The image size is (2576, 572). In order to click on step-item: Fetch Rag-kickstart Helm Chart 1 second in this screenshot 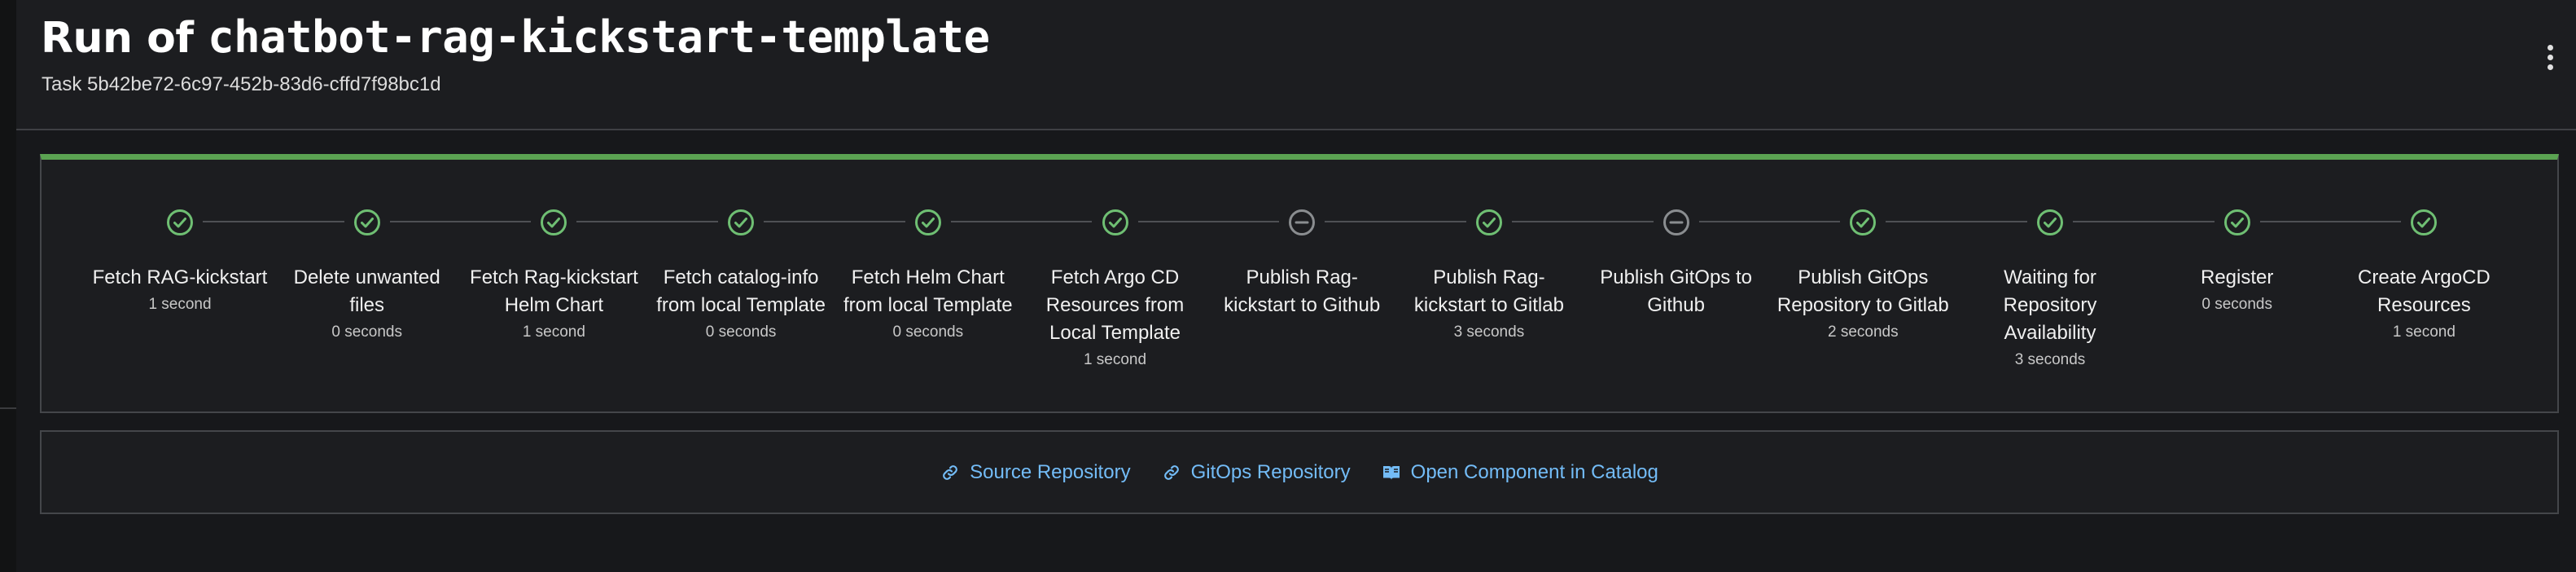, I will do `click(553, 286)`.